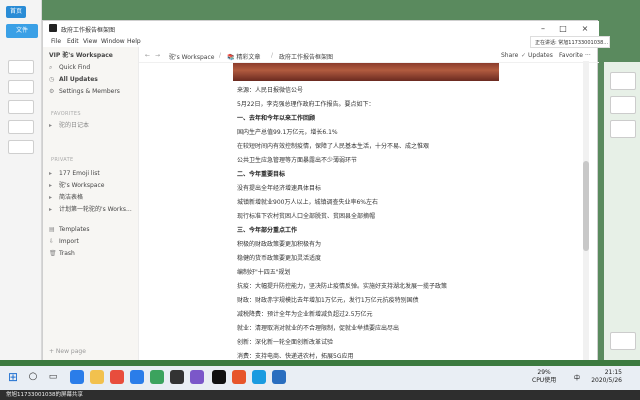  I want to click on menu-edit: Edit, so click(73, 41).